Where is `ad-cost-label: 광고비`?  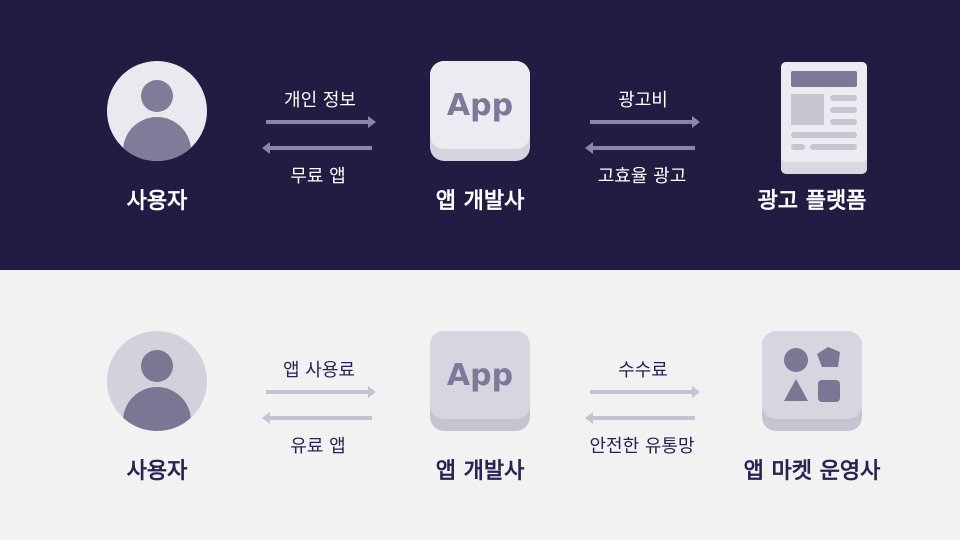
ad-cost-label: 광고비 is located at coordinates (643, 100).